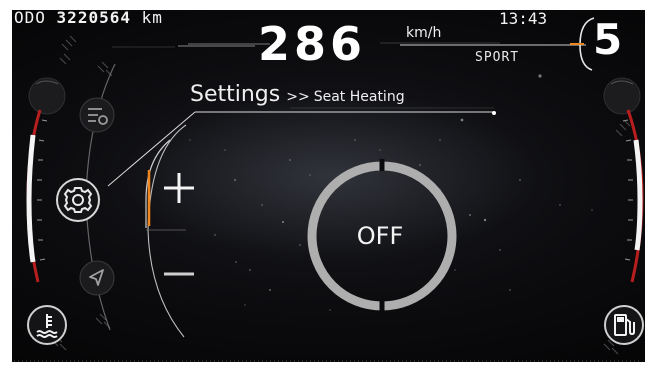 This screenshot has height=388, width=655. I want to click on decrease-button, so click(179, 274).